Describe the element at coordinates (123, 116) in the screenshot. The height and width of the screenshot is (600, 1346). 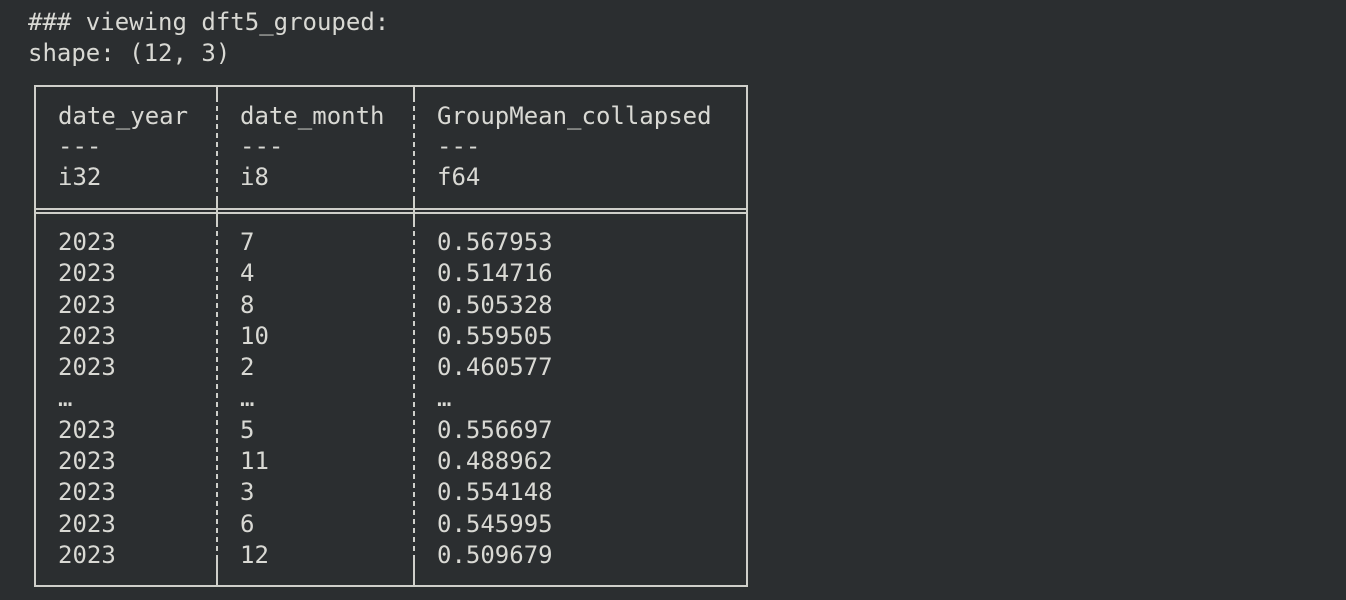
I see `column-header-date-year: date_year` at that location.